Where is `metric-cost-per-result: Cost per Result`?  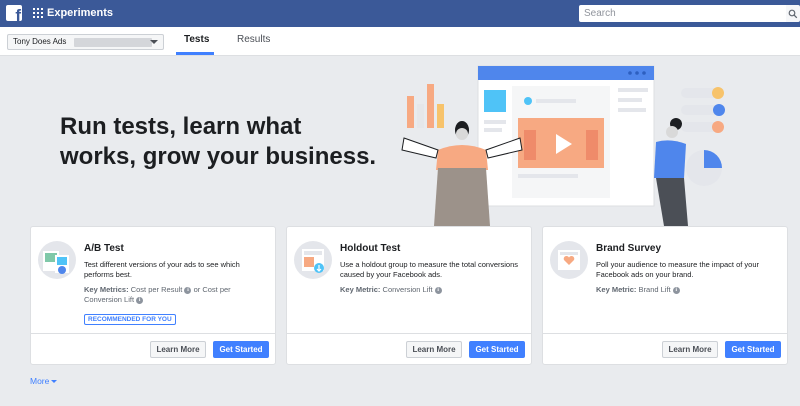 metric-cost-per-result: Cost per Result is located at coordinates (156, 289).